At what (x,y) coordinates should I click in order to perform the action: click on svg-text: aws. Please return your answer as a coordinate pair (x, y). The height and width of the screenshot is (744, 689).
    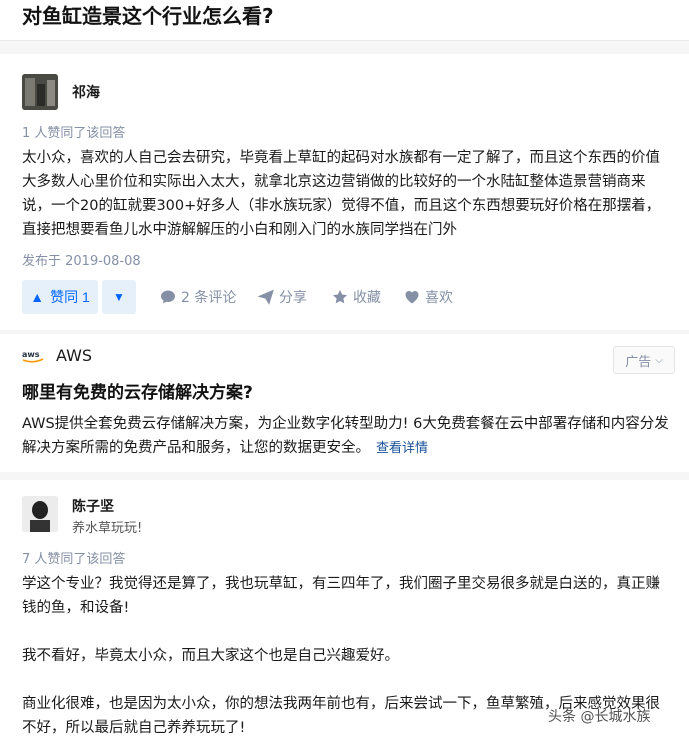
    Looking at the image, I should click on (31, 354).